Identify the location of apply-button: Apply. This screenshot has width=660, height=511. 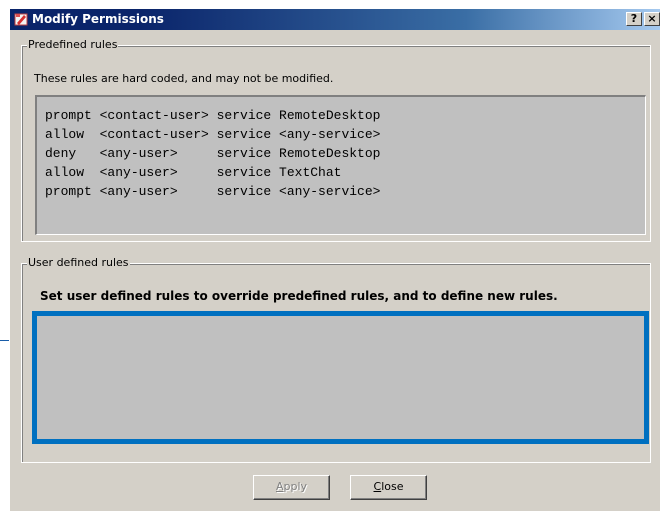
(291, 487).